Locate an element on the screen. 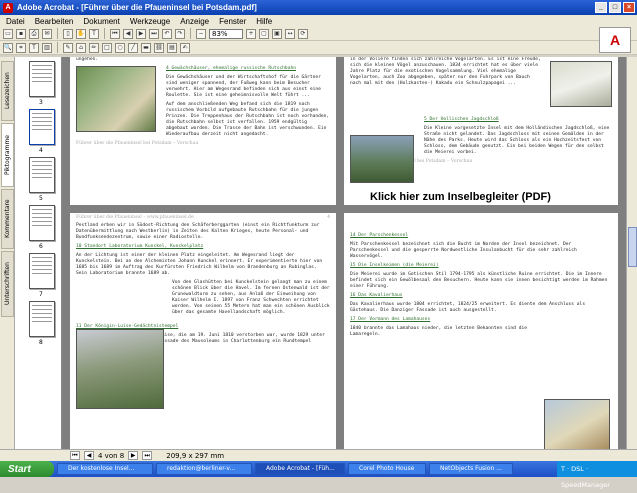  menu-fenster: Fenster is located at coordinates (232, 21).